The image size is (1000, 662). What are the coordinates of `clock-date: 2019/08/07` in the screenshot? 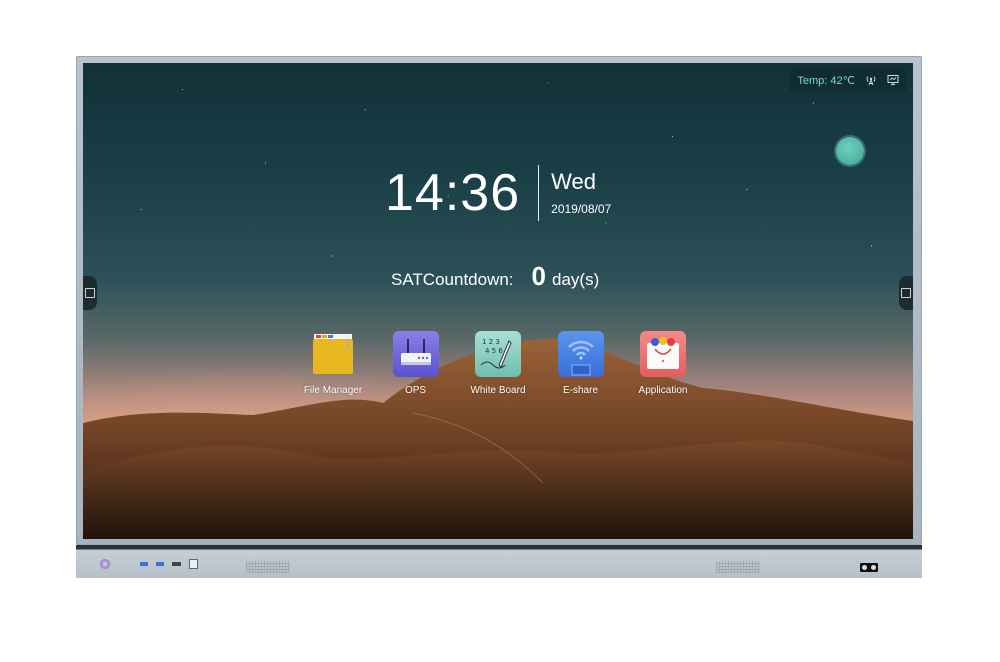 It's located at (581, 209).